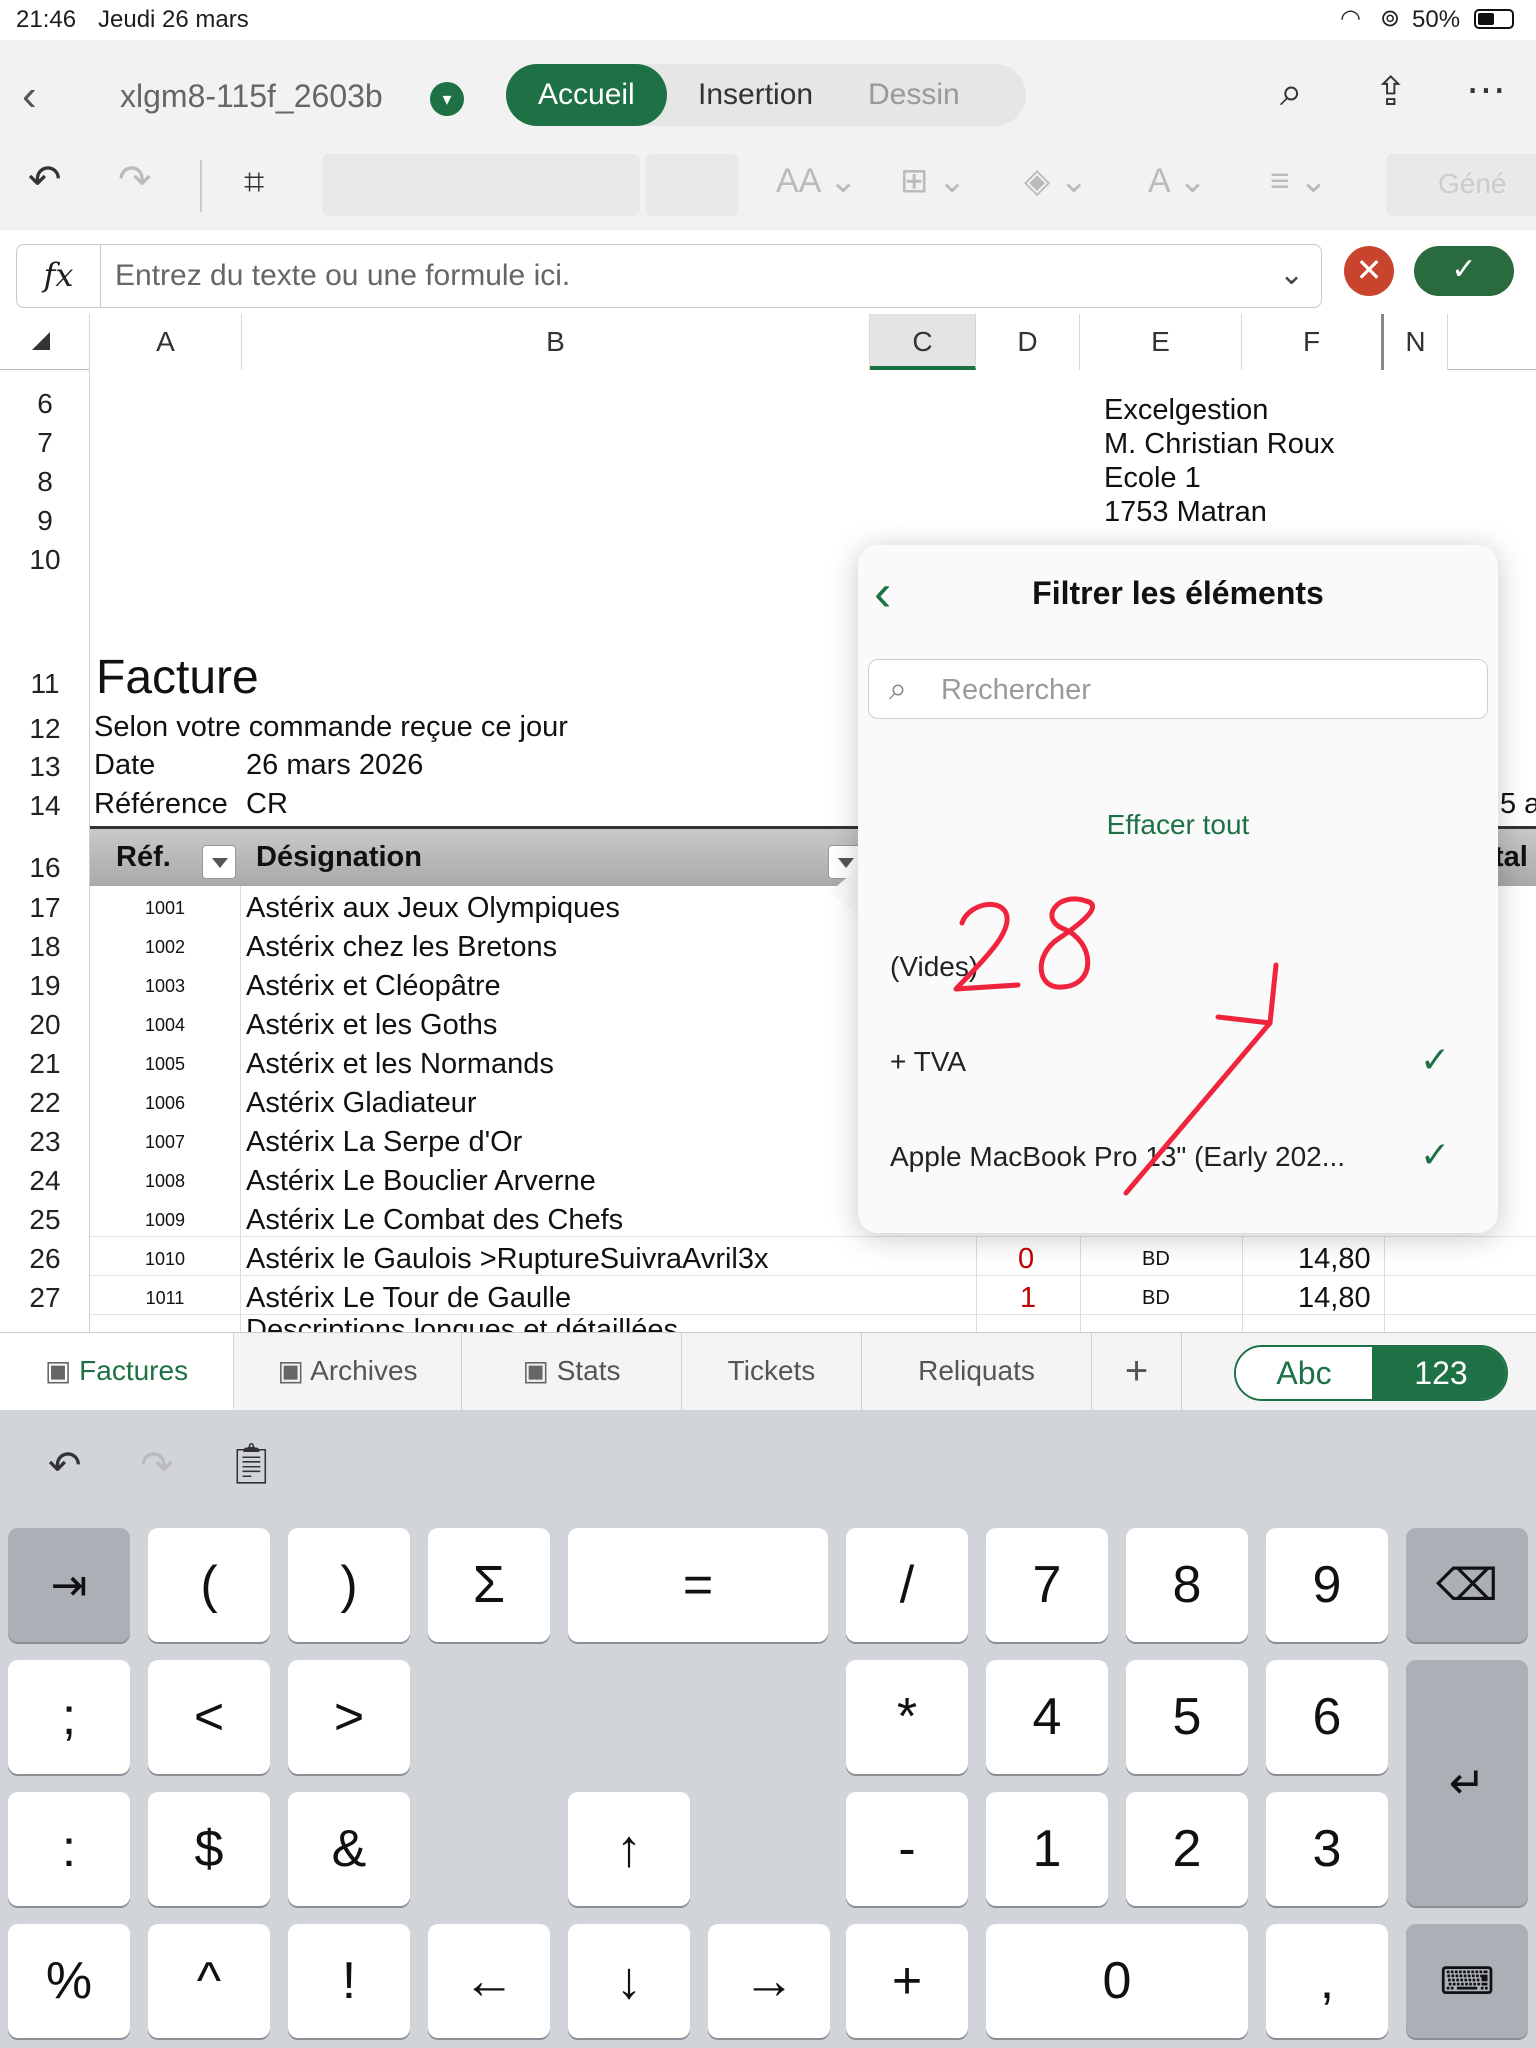  What do you see at coordinates (45, 1025) in the screenshot?
I see `row-header: 20` at bounding box center [45, 1025].